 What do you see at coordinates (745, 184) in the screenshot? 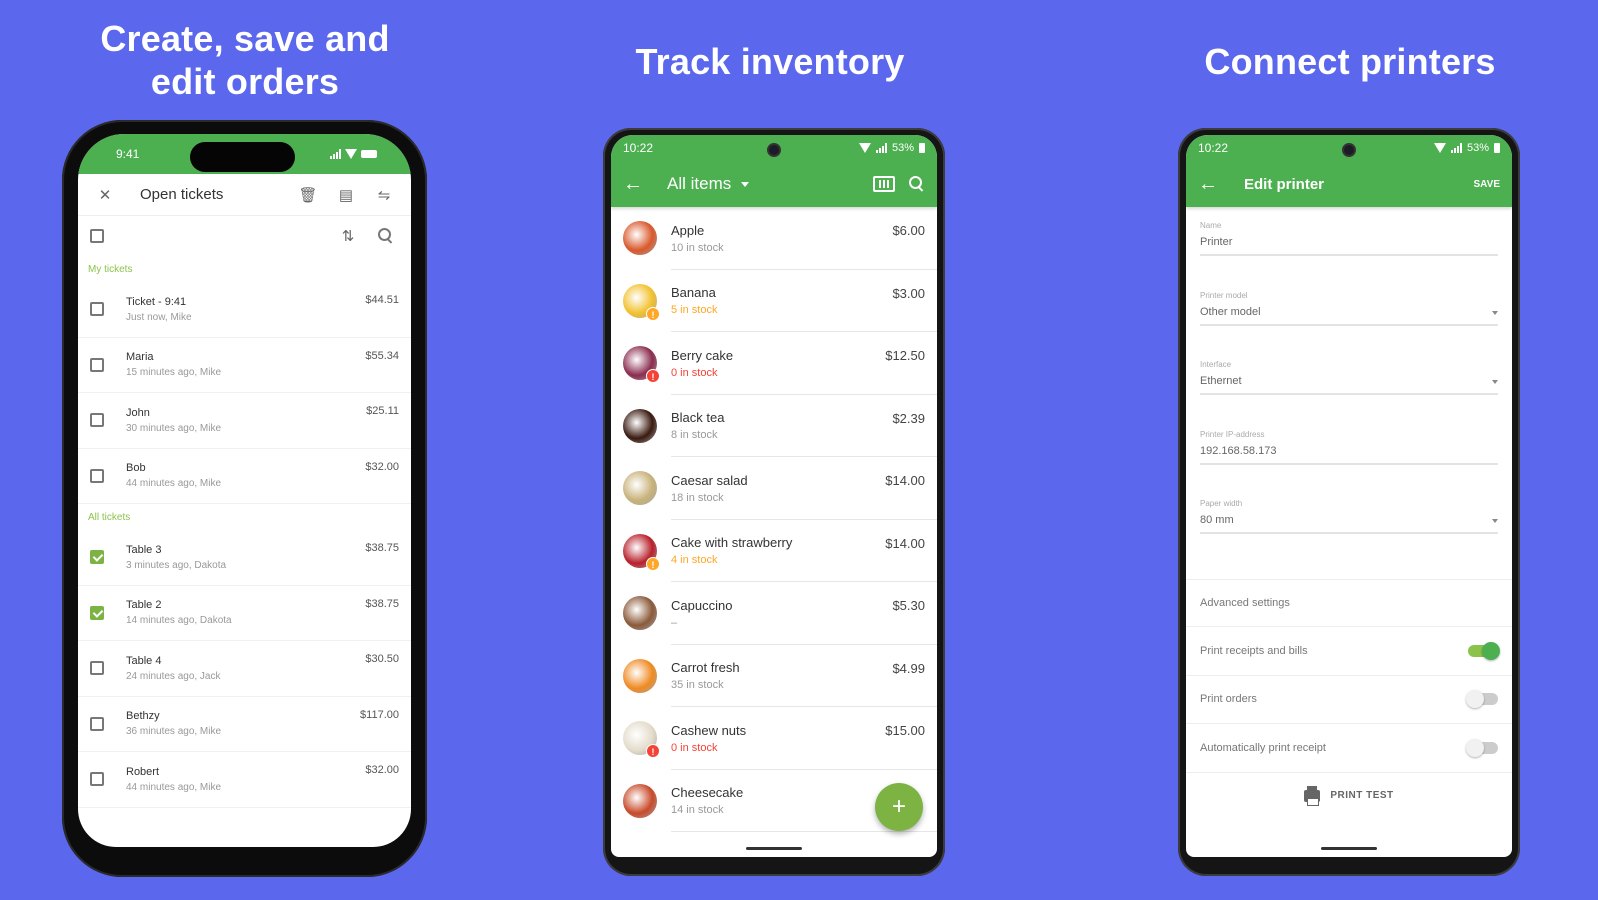
I see `chevron-down-icon` at bounding box center [745, 184].